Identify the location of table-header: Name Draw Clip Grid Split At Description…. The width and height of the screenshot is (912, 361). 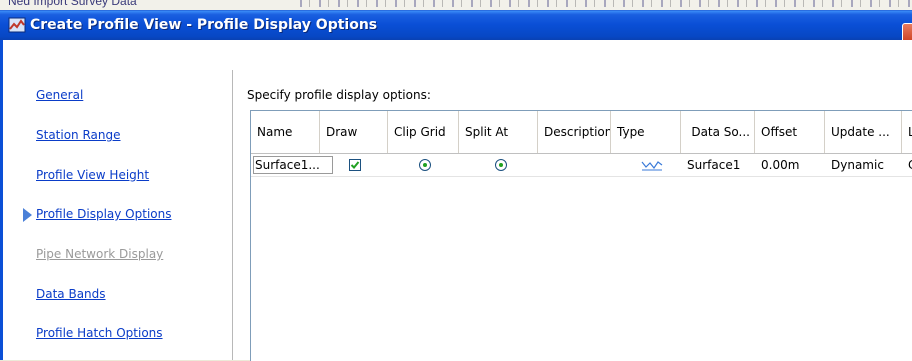
(581, 132).